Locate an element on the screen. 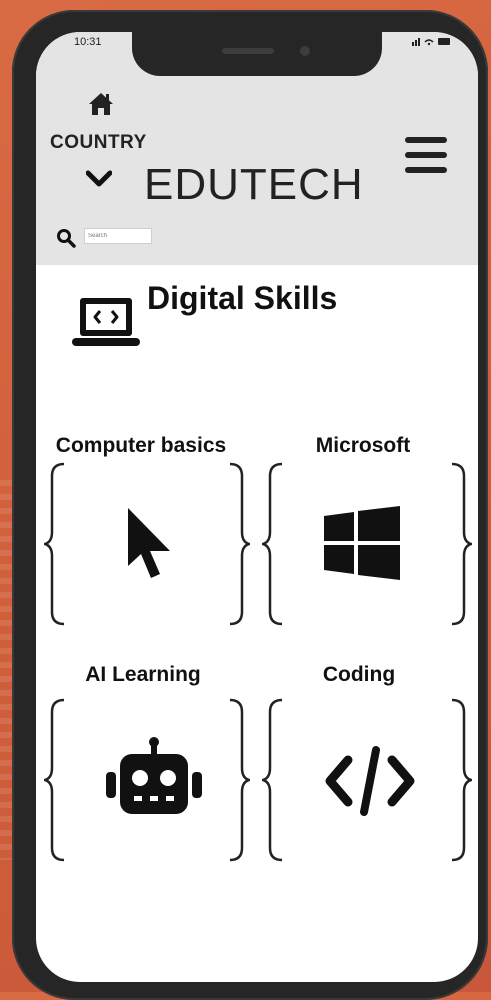 This screenshot has height=1000, width=491. mouse-pointer-icon is located at coordinates (149, 543).